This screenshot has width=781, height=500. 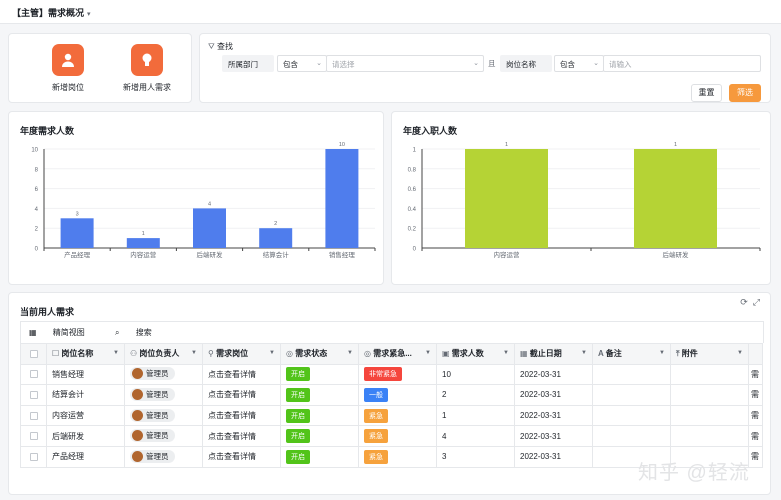 I want to click on search-button: ⌕ 搜索, so click(x=140, y=332).